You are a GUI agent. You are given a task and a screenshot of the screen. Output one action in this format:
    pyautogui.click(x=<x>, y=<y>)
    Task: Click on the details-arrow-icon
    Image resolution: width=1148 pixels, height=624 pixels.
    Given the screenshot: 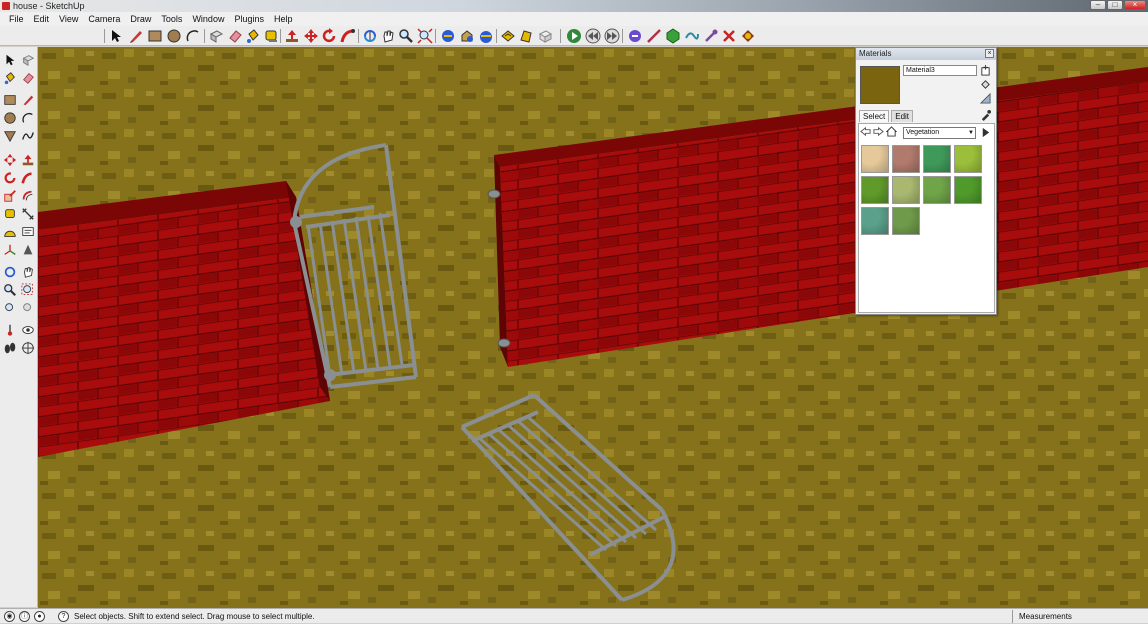 What is the action you would take?
    pyautogui.click(x=985, y=132)
    